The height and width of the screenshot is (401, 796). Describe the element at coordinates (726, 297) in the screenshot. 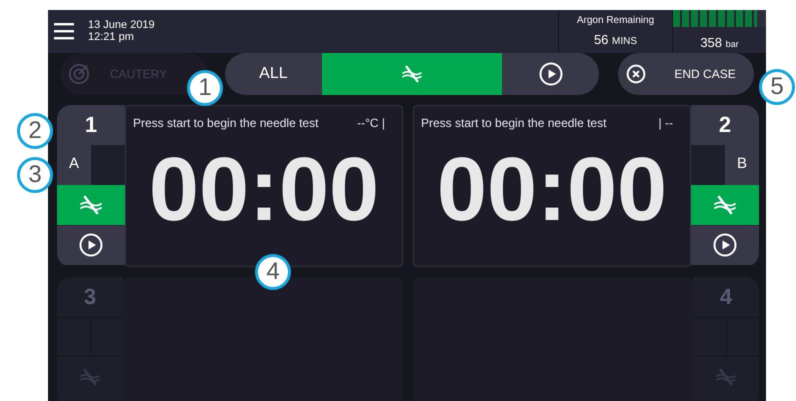

I see `channel-number: 4` at that location.